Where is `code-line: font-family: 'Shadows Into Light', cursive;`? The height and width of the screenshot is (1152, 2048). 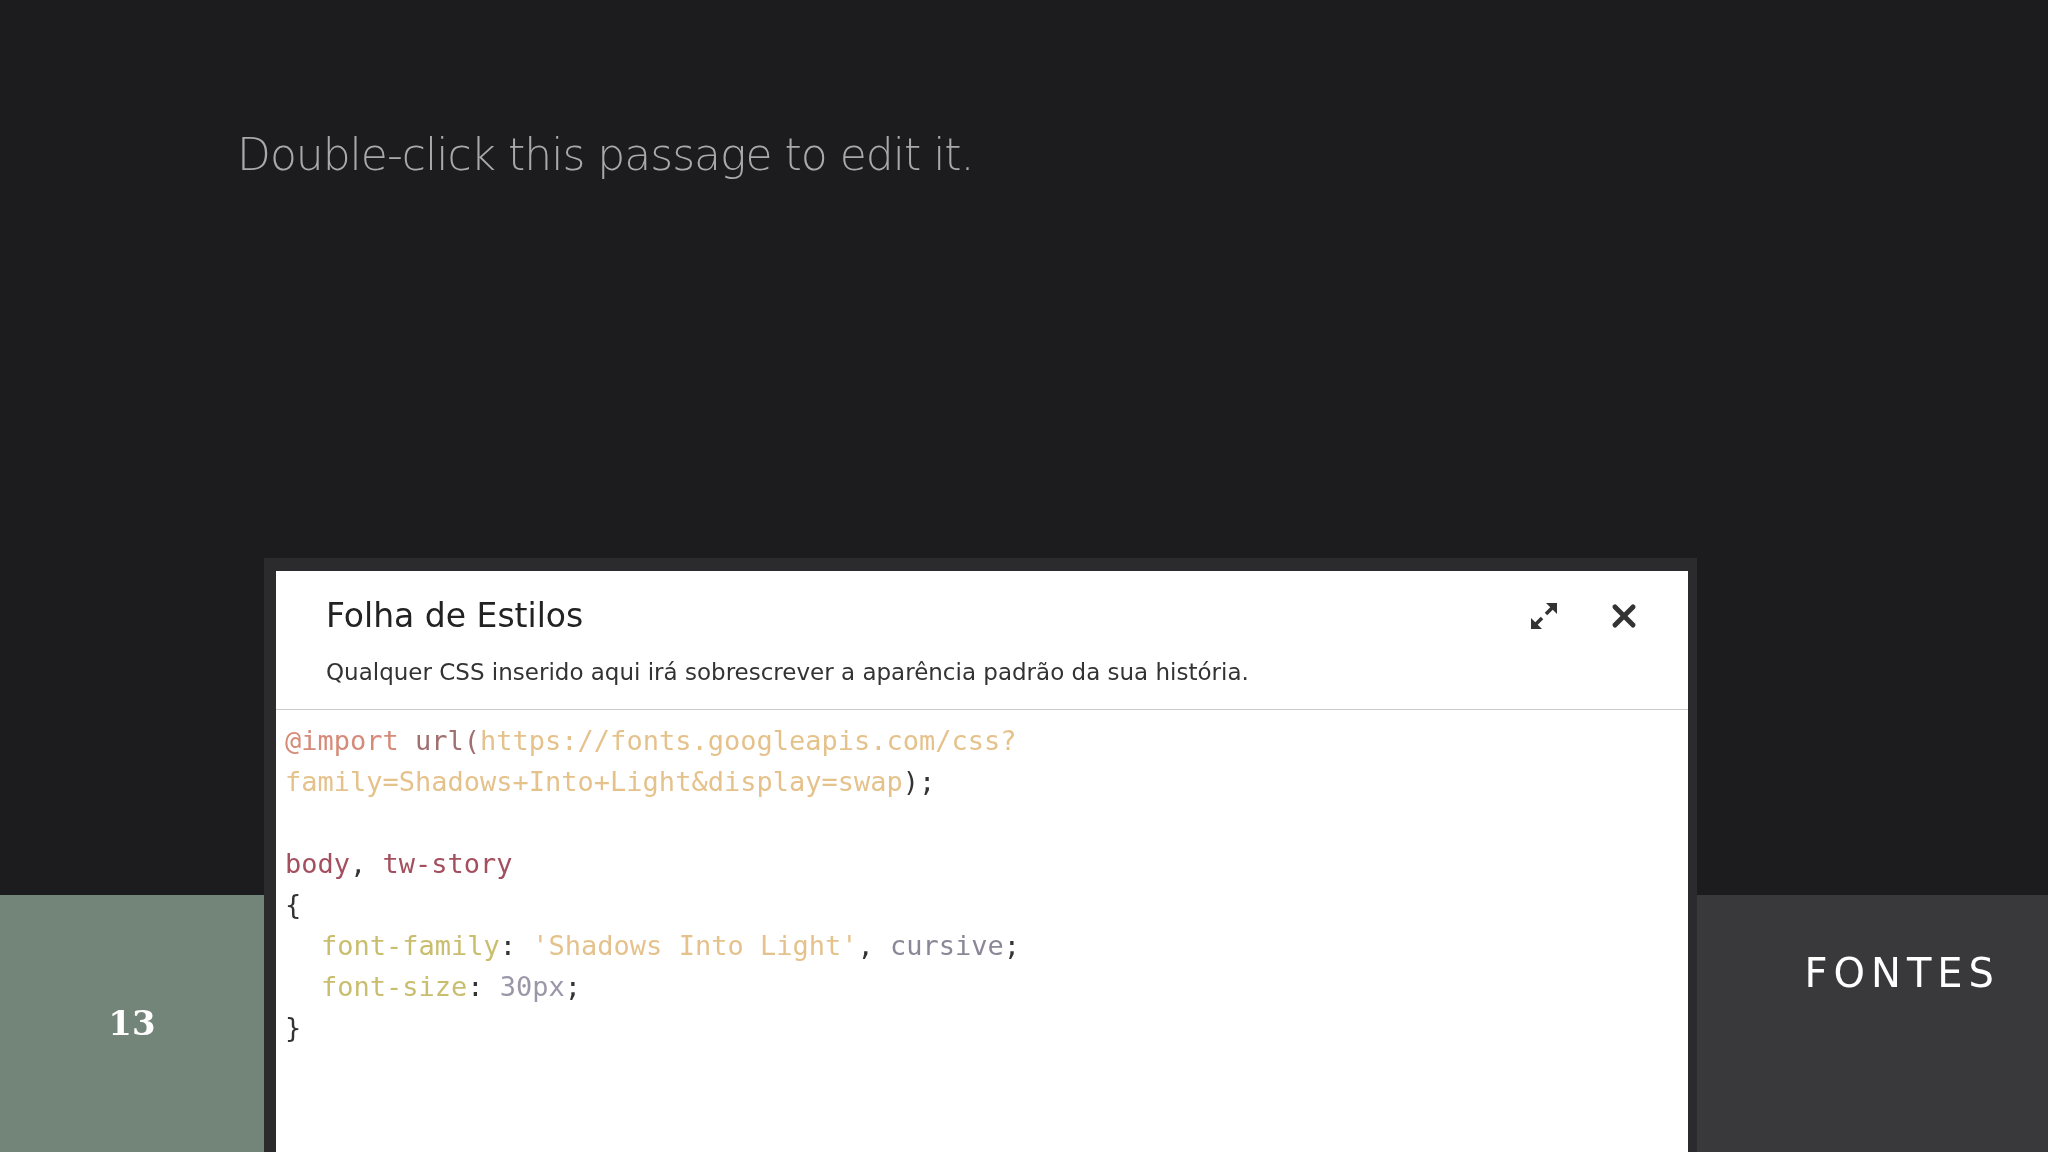
code-line: font-family: 'Shadows Into Light', cursive; is located at coordinates (670, 946).